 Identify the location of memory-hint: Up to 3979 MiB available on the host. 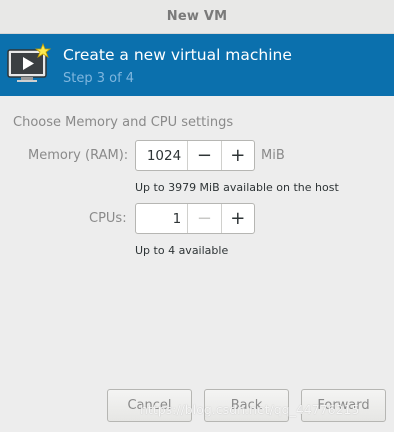
(237, 187).